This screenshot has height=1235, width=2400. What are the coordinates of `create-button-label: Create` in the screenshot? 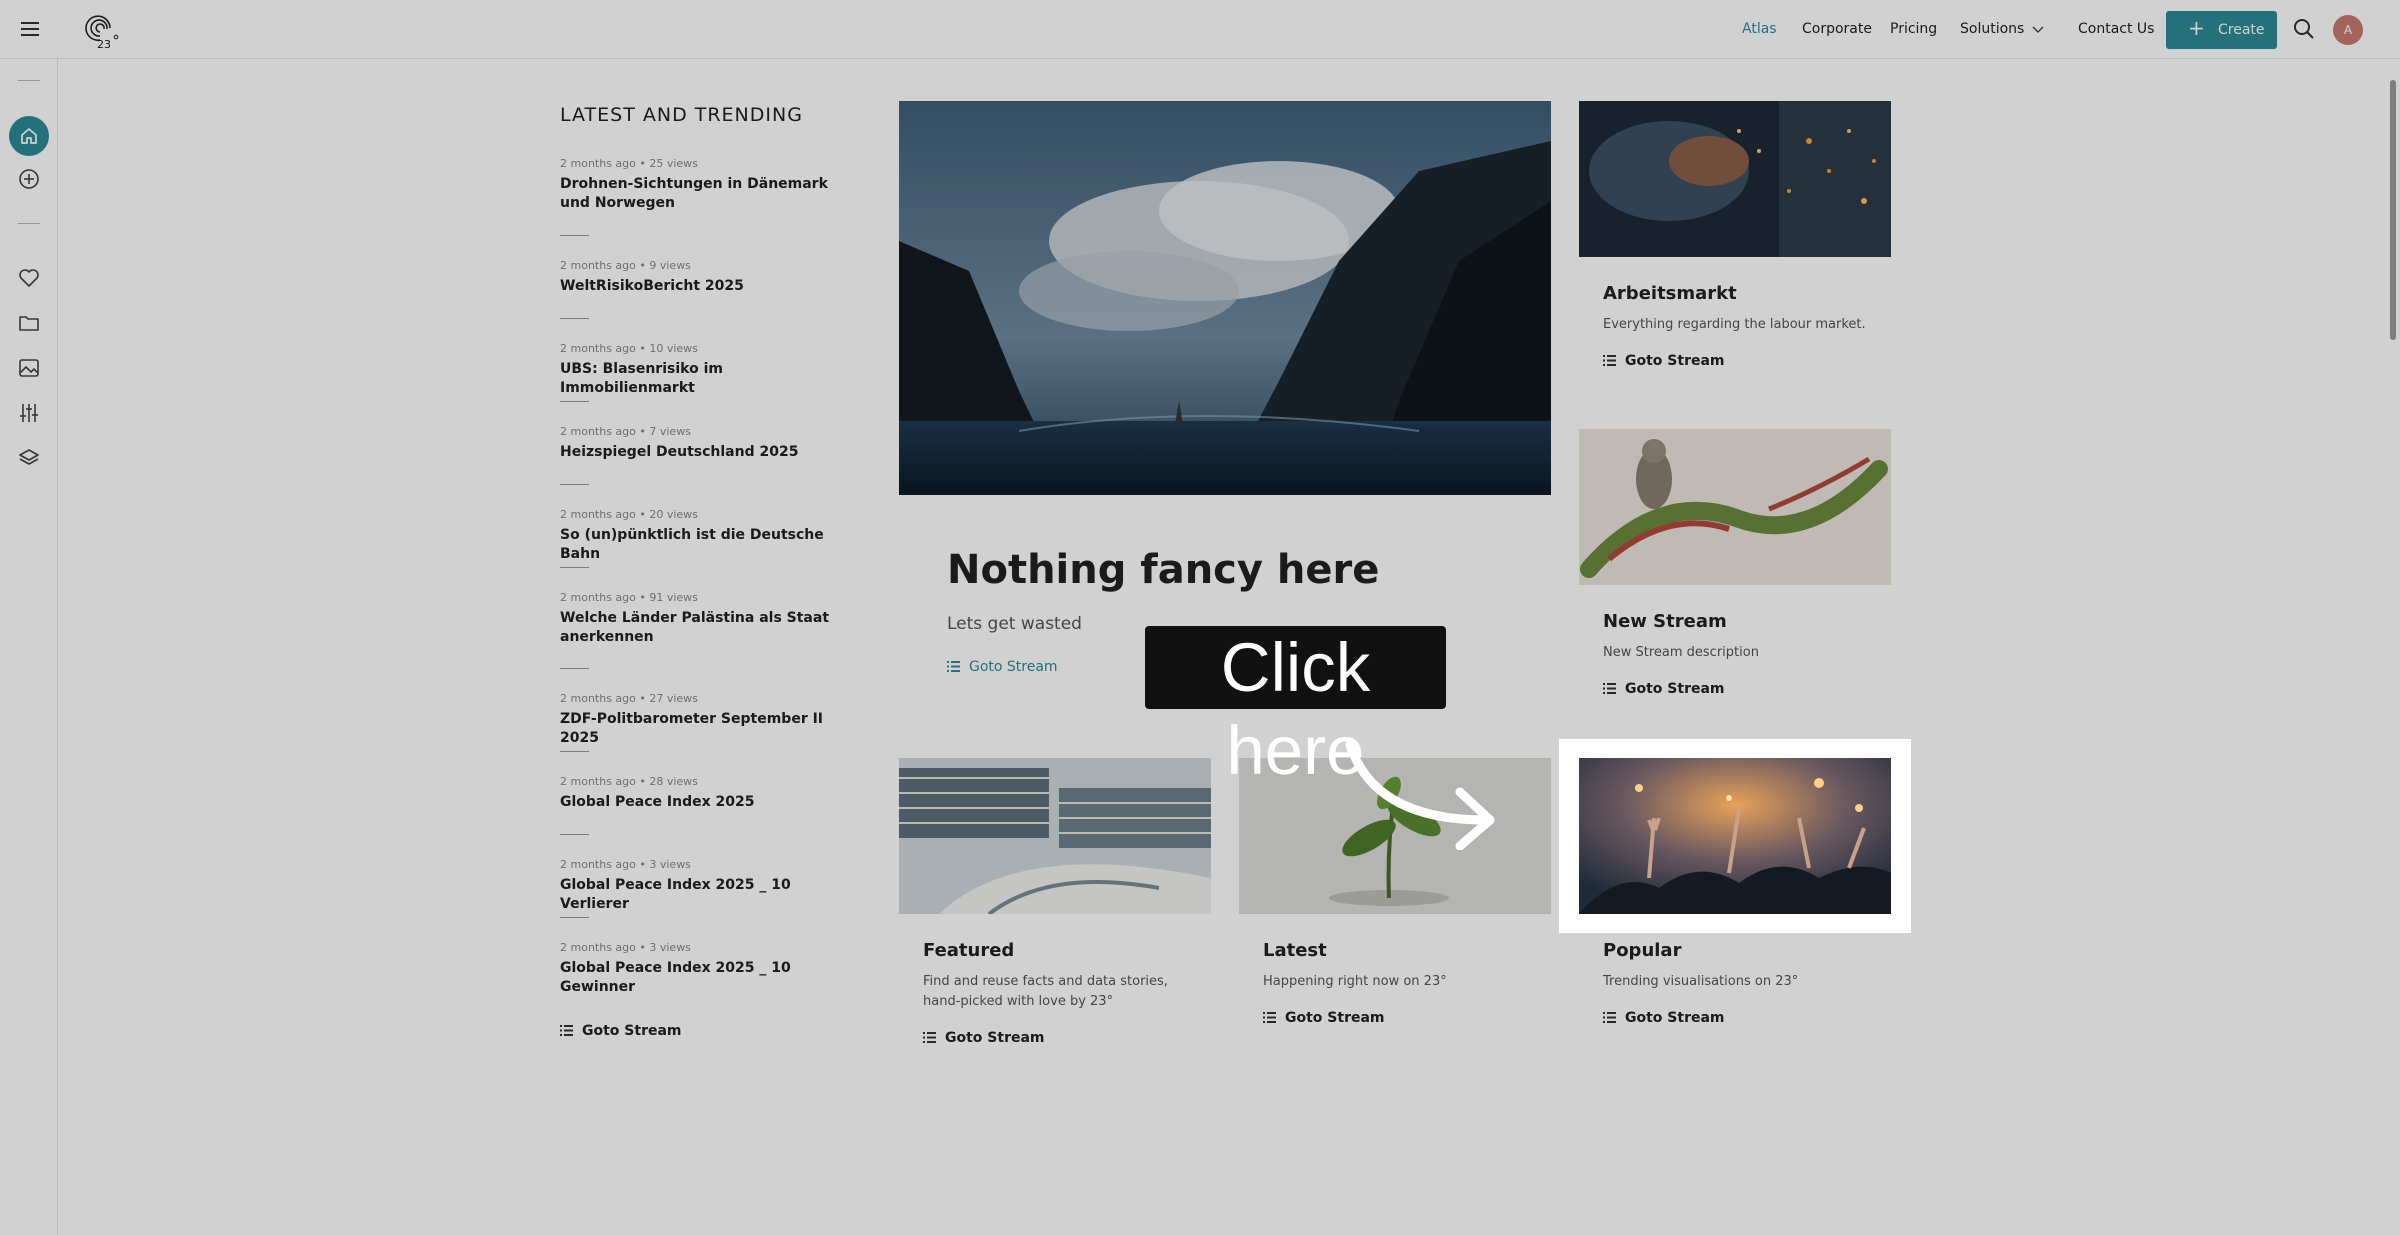 It's located at (2241, 30).